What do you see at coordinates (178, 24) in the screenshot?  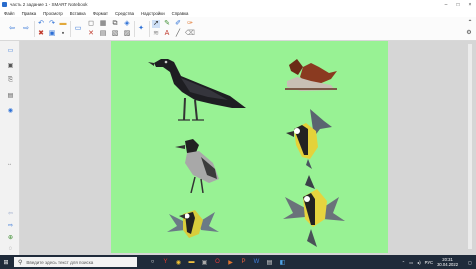 I see `magic-pen-icon: ✐` at bounding box center [178, 24].